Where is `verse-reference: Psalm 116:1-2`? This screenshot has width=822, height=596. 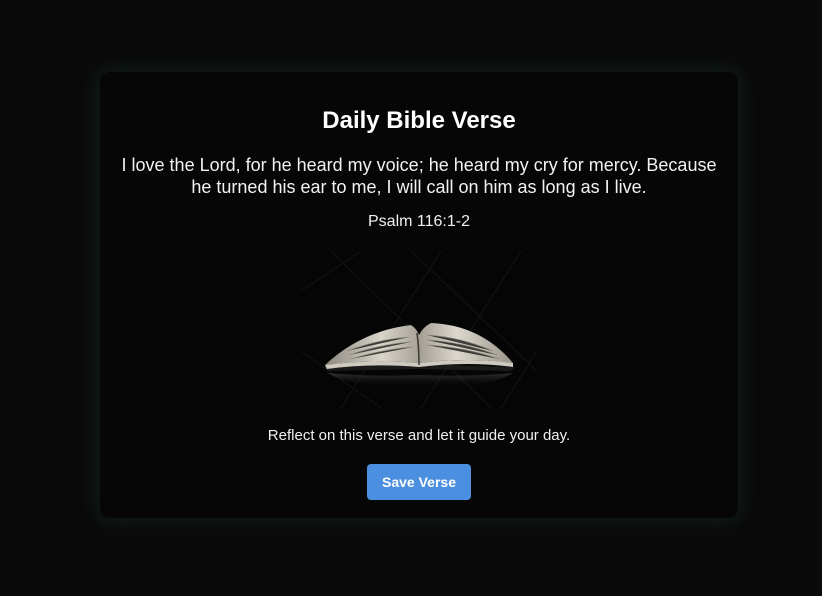 verse-reference: Psalm 116:1-2 is located at coordinates (419, 221).